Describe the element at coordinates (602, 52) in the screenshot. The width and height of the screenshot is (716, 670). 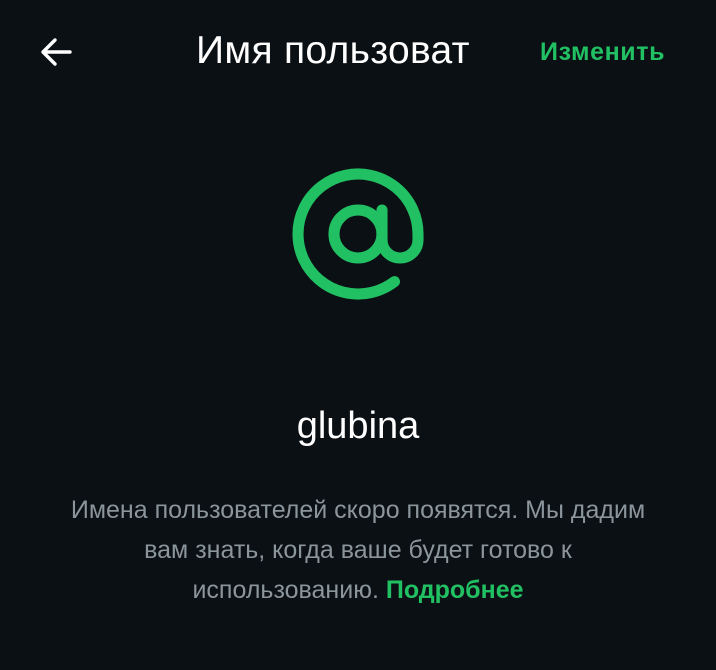
I see `edit-button: Изменить` at that location.